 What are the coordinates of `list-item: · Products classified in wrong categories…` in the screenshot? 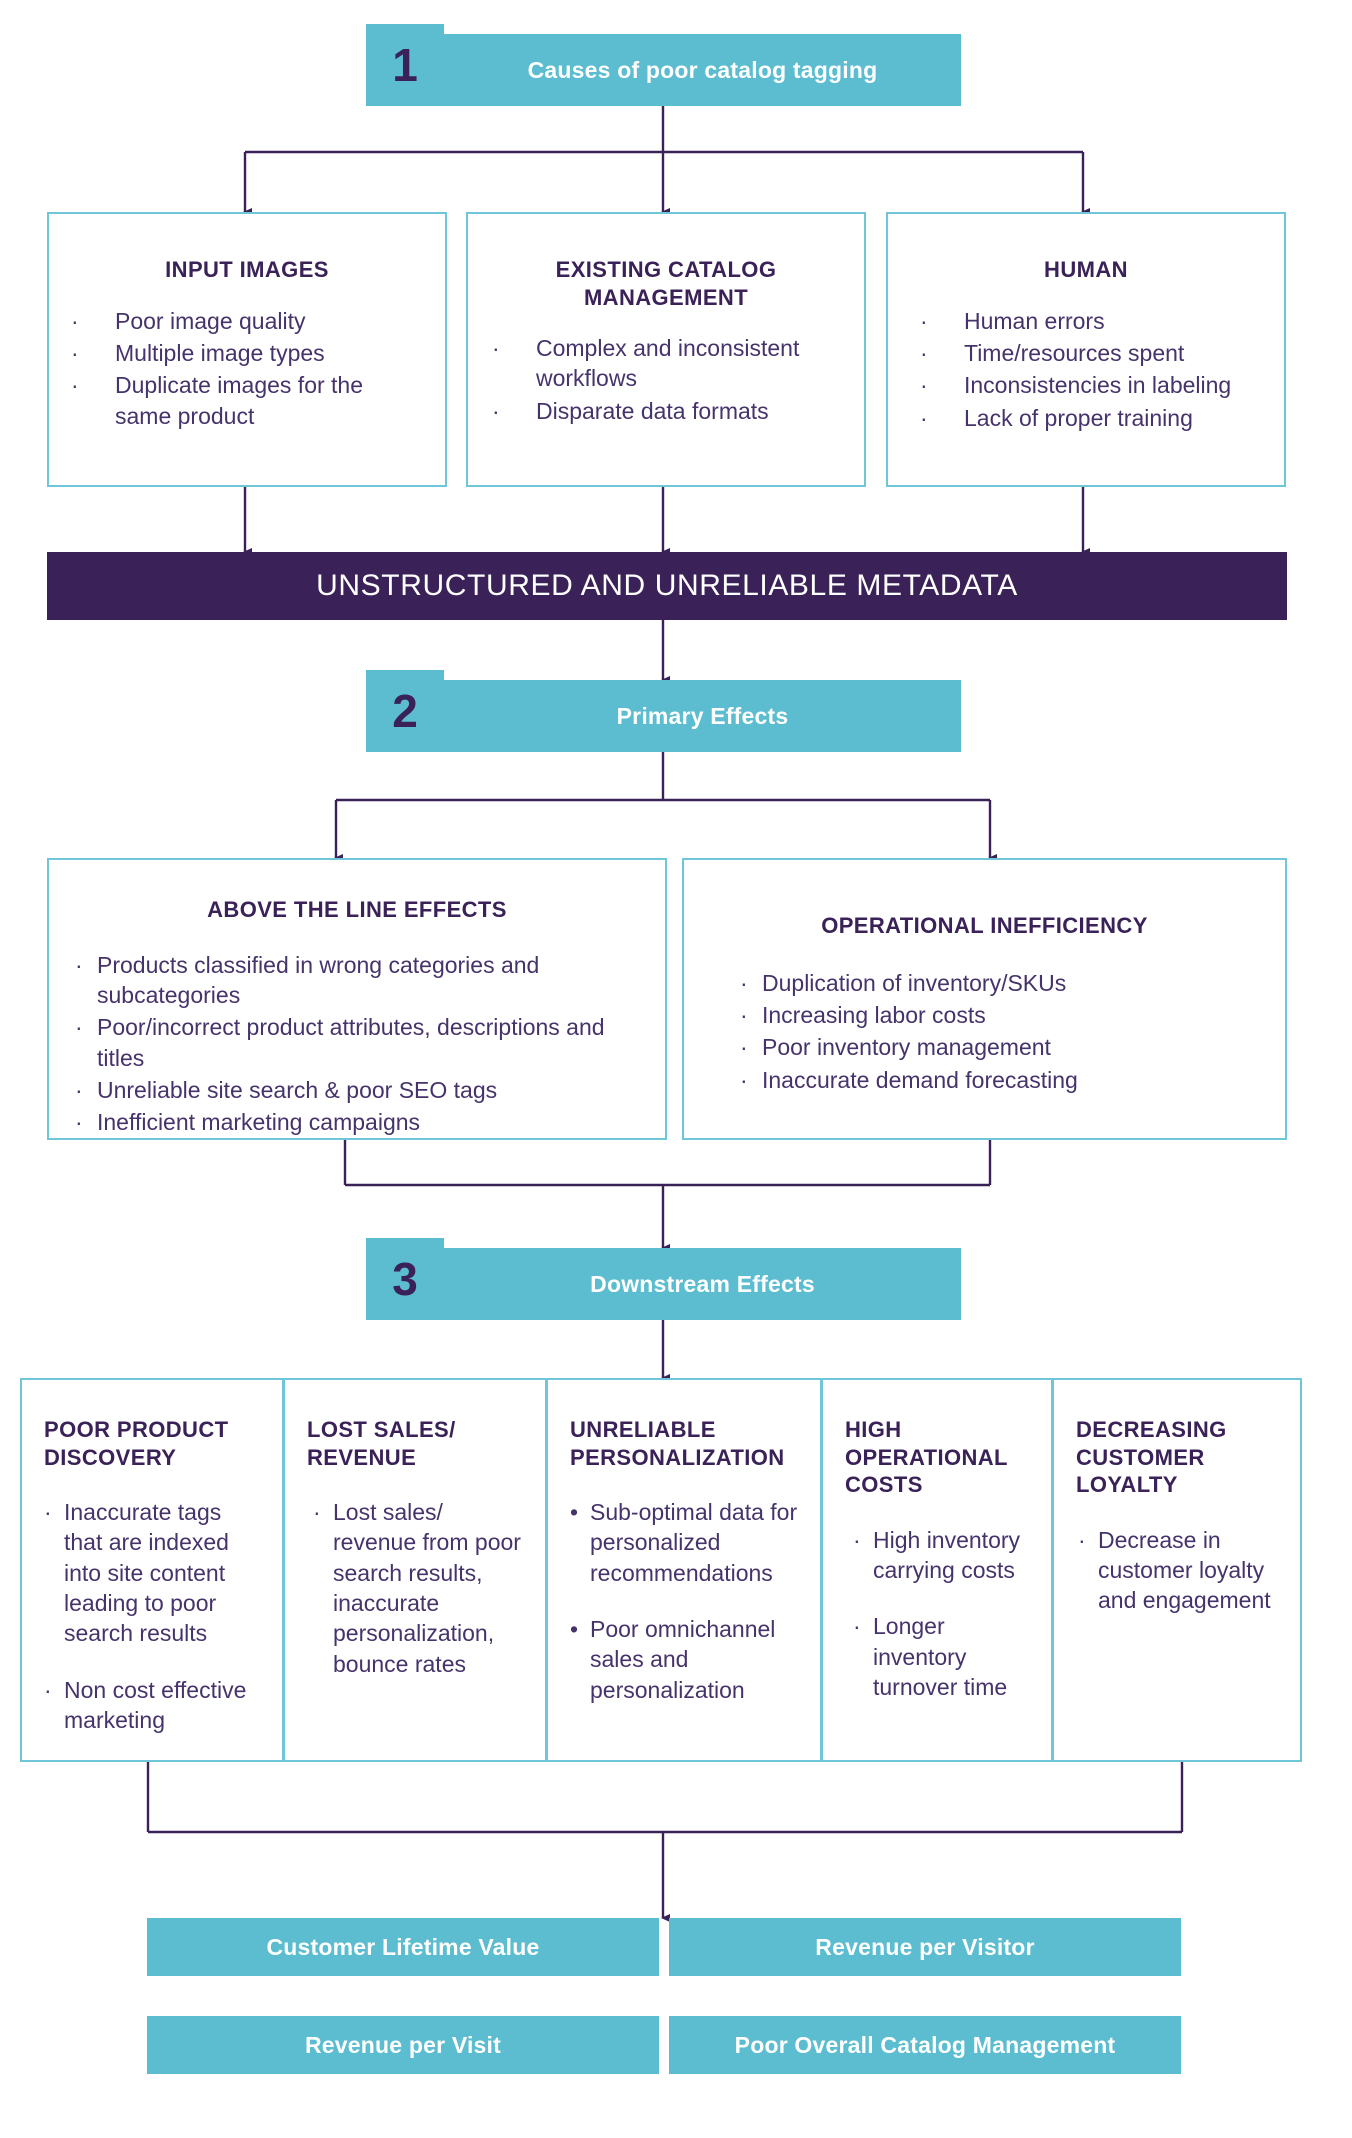 It's located at (355, 980).